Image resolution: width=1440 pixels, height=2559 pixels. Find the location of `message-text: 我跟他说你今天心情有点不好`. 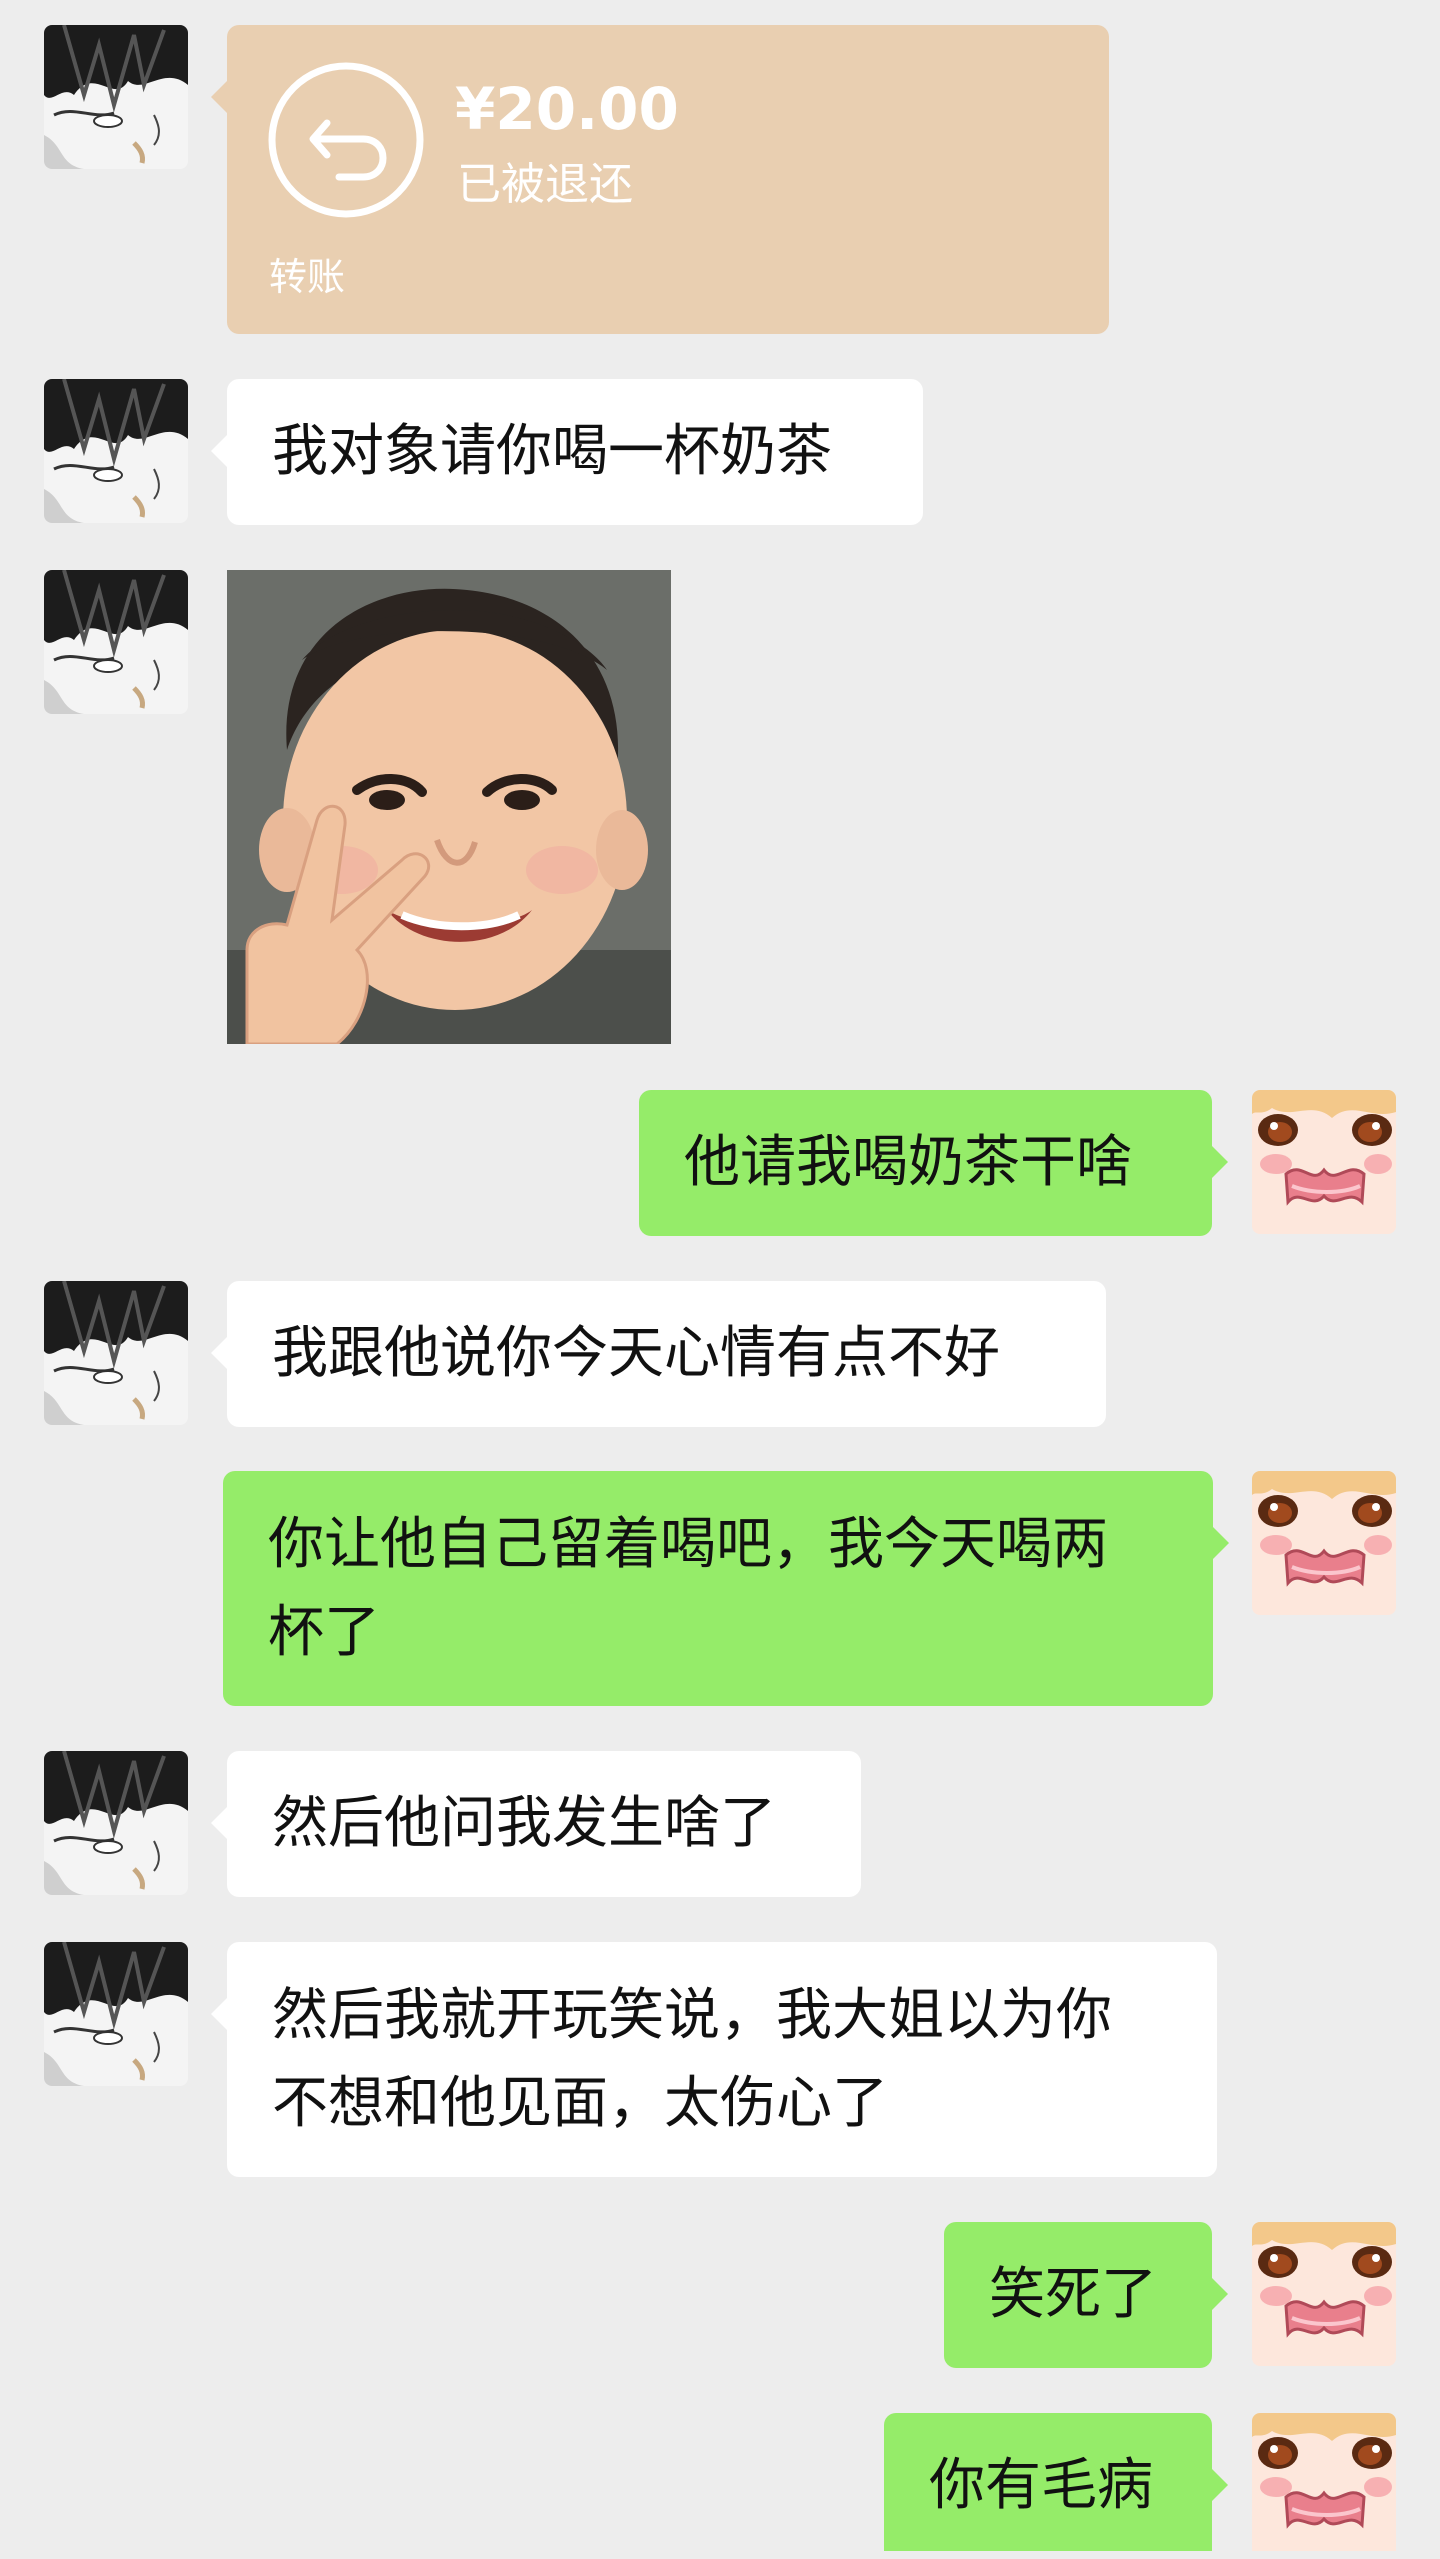

message-text: 我跟他说你今天心情有点不好 is located at coordinates (636, 1353).